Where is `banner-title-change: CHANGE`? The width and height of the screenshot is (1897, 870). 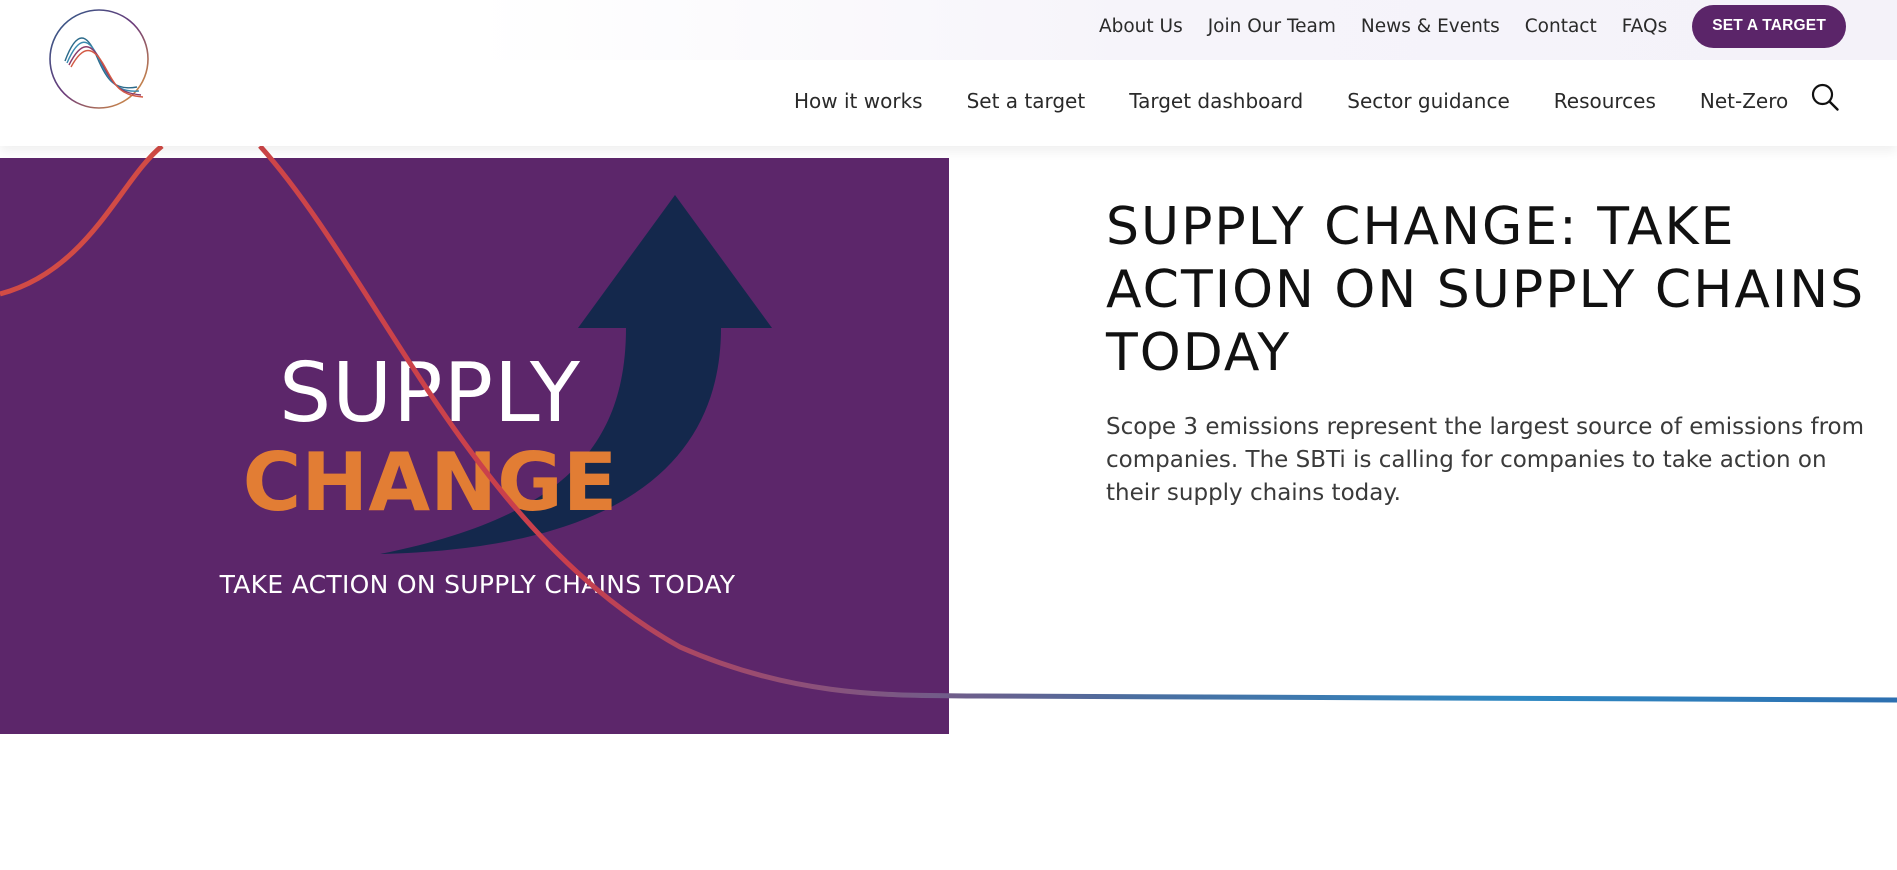 banner-title-change: CHANGE is located at coordinates (430, 482).